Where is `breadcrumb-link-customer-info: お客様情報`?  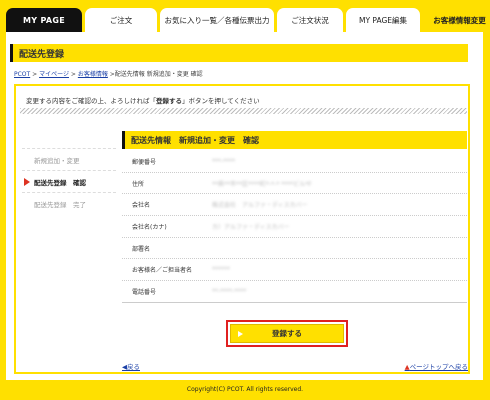
breadcrumb-link-customer-info: お客様情報 is located at coordinates (93, 74).